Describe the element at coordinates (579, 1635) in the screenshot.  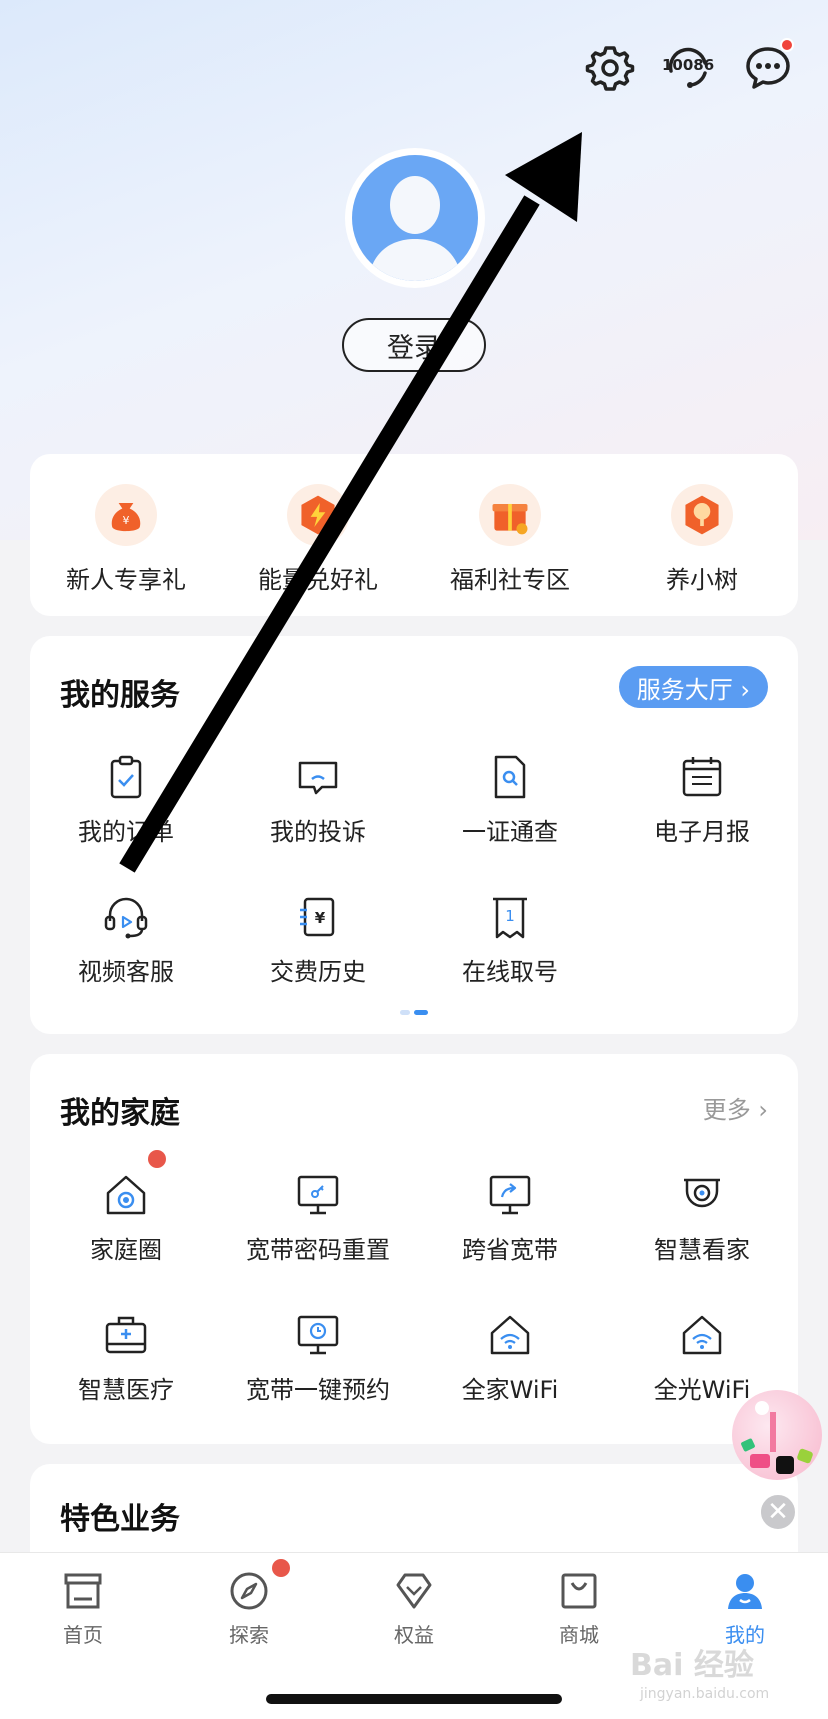
I see `tab-label: 商城` at that location.